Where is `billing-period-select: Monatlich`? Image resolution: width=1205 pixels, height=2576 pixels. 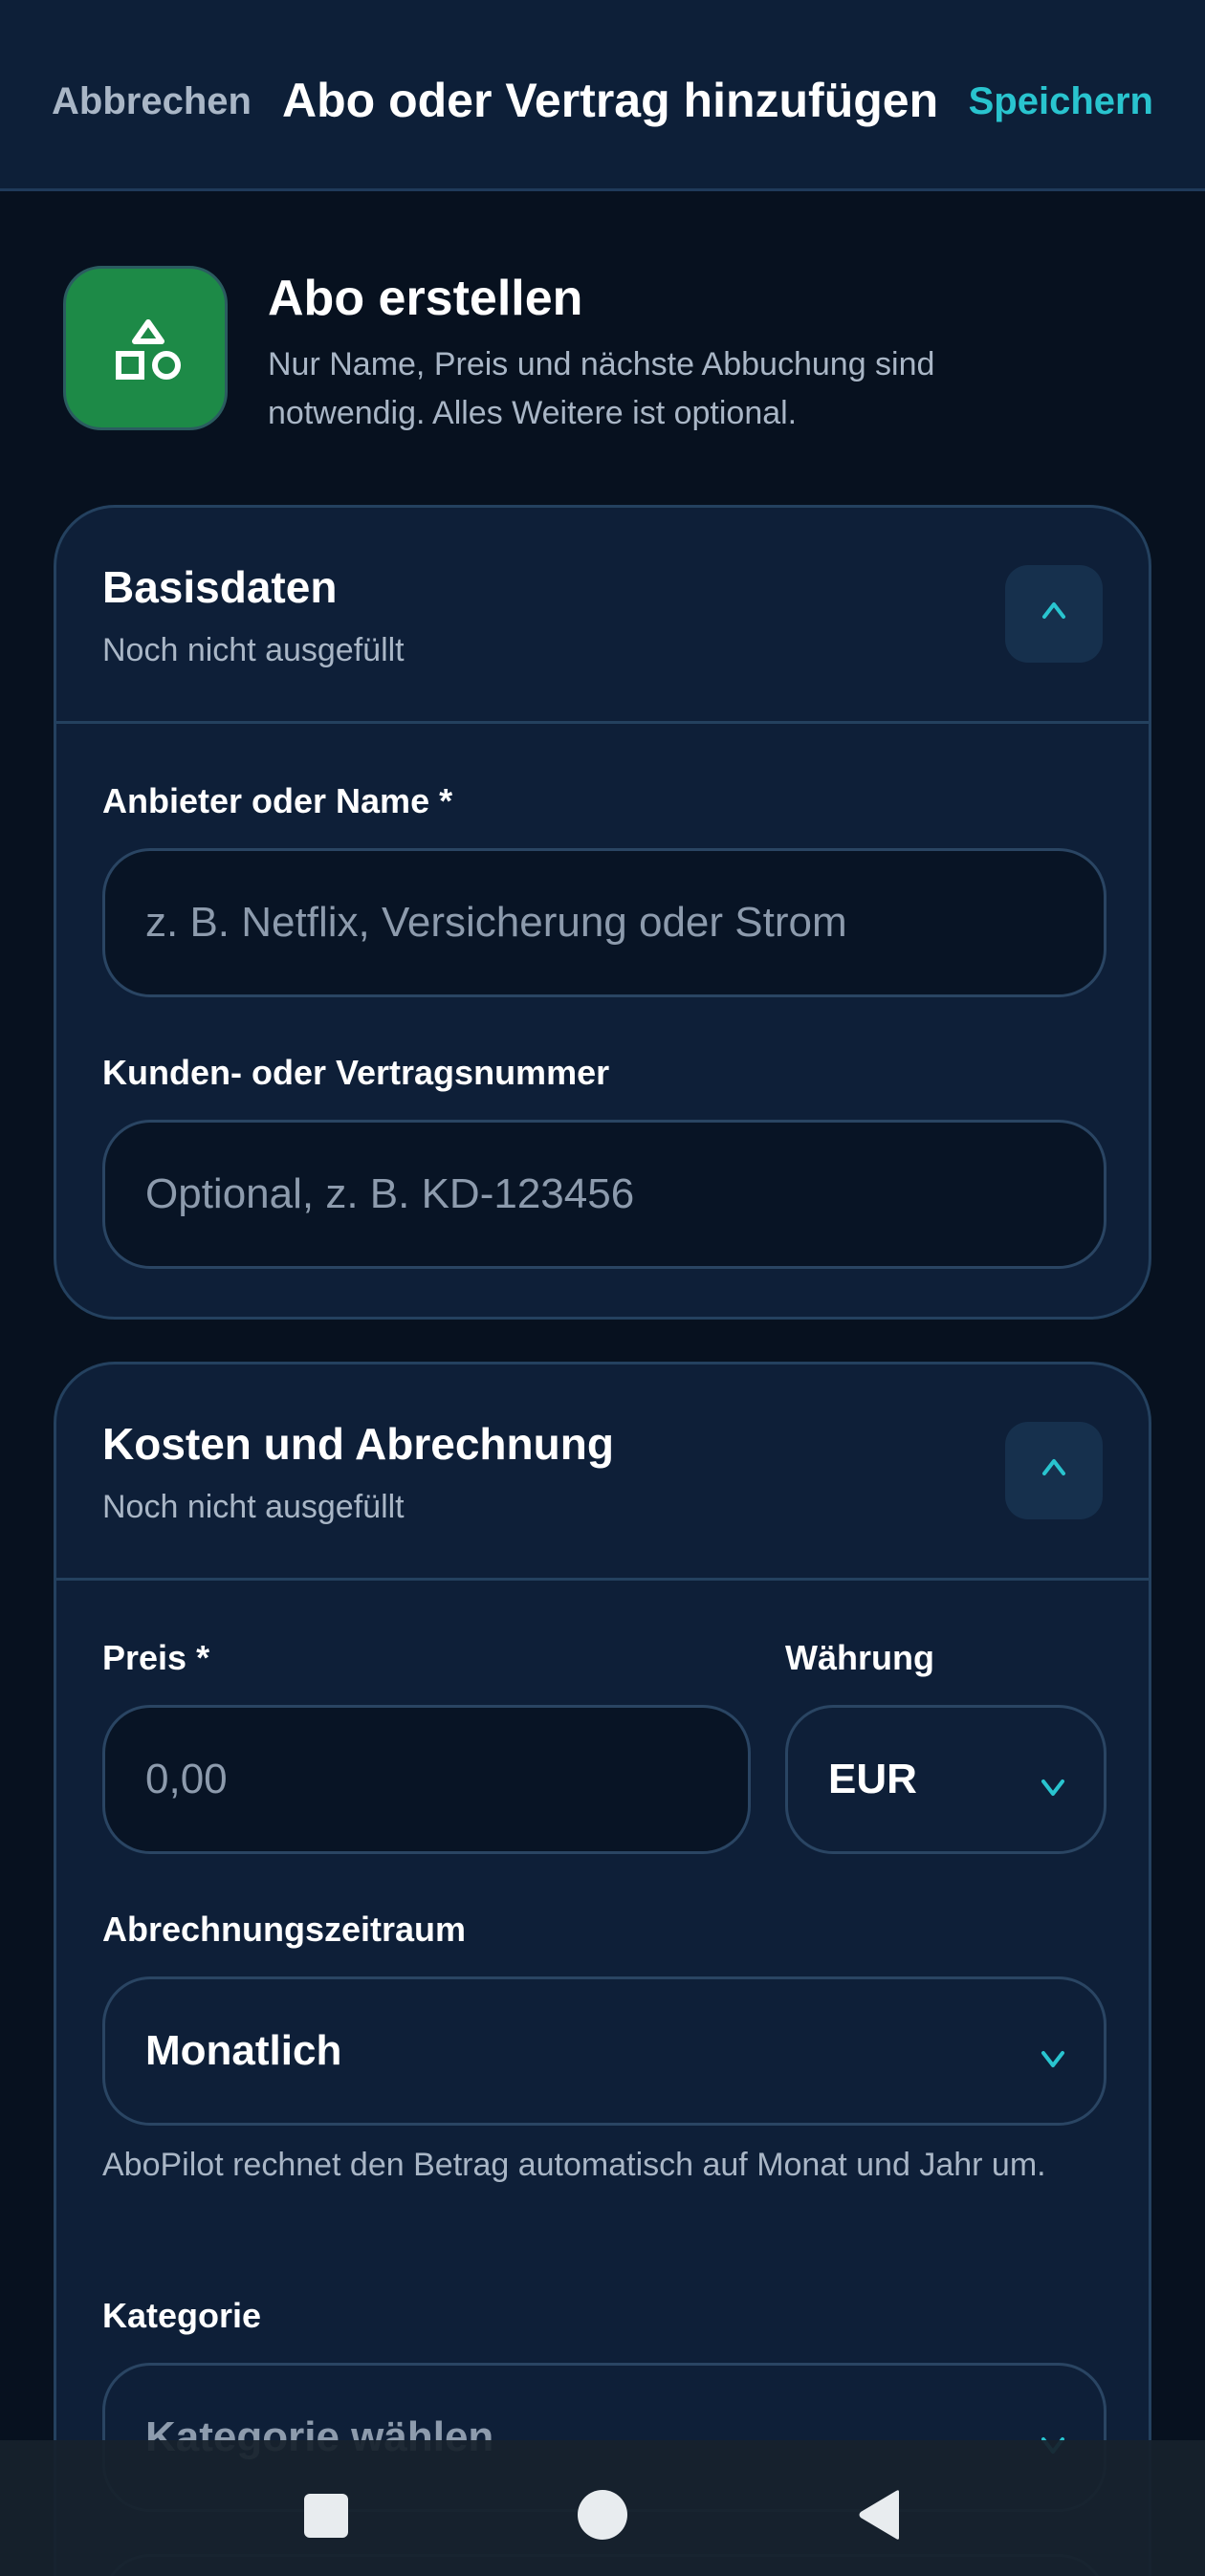
billing-period-select: Monatlich is located at coordinates (604, 2051).